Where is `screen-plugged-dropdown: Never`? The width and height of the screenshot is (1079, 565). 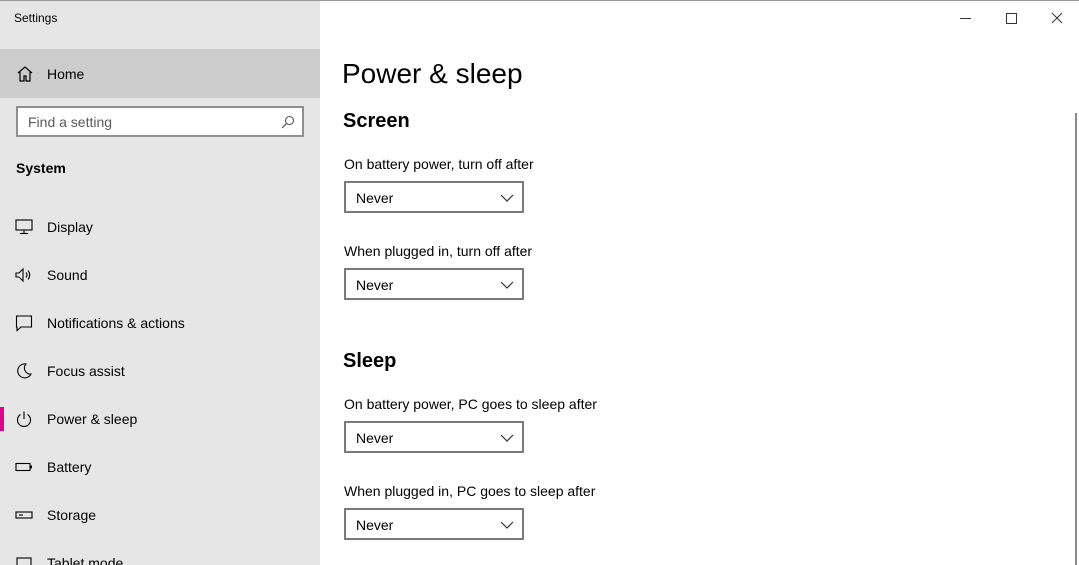
screen-plugged-dropdown: Never is located at coordinates (434, 284).